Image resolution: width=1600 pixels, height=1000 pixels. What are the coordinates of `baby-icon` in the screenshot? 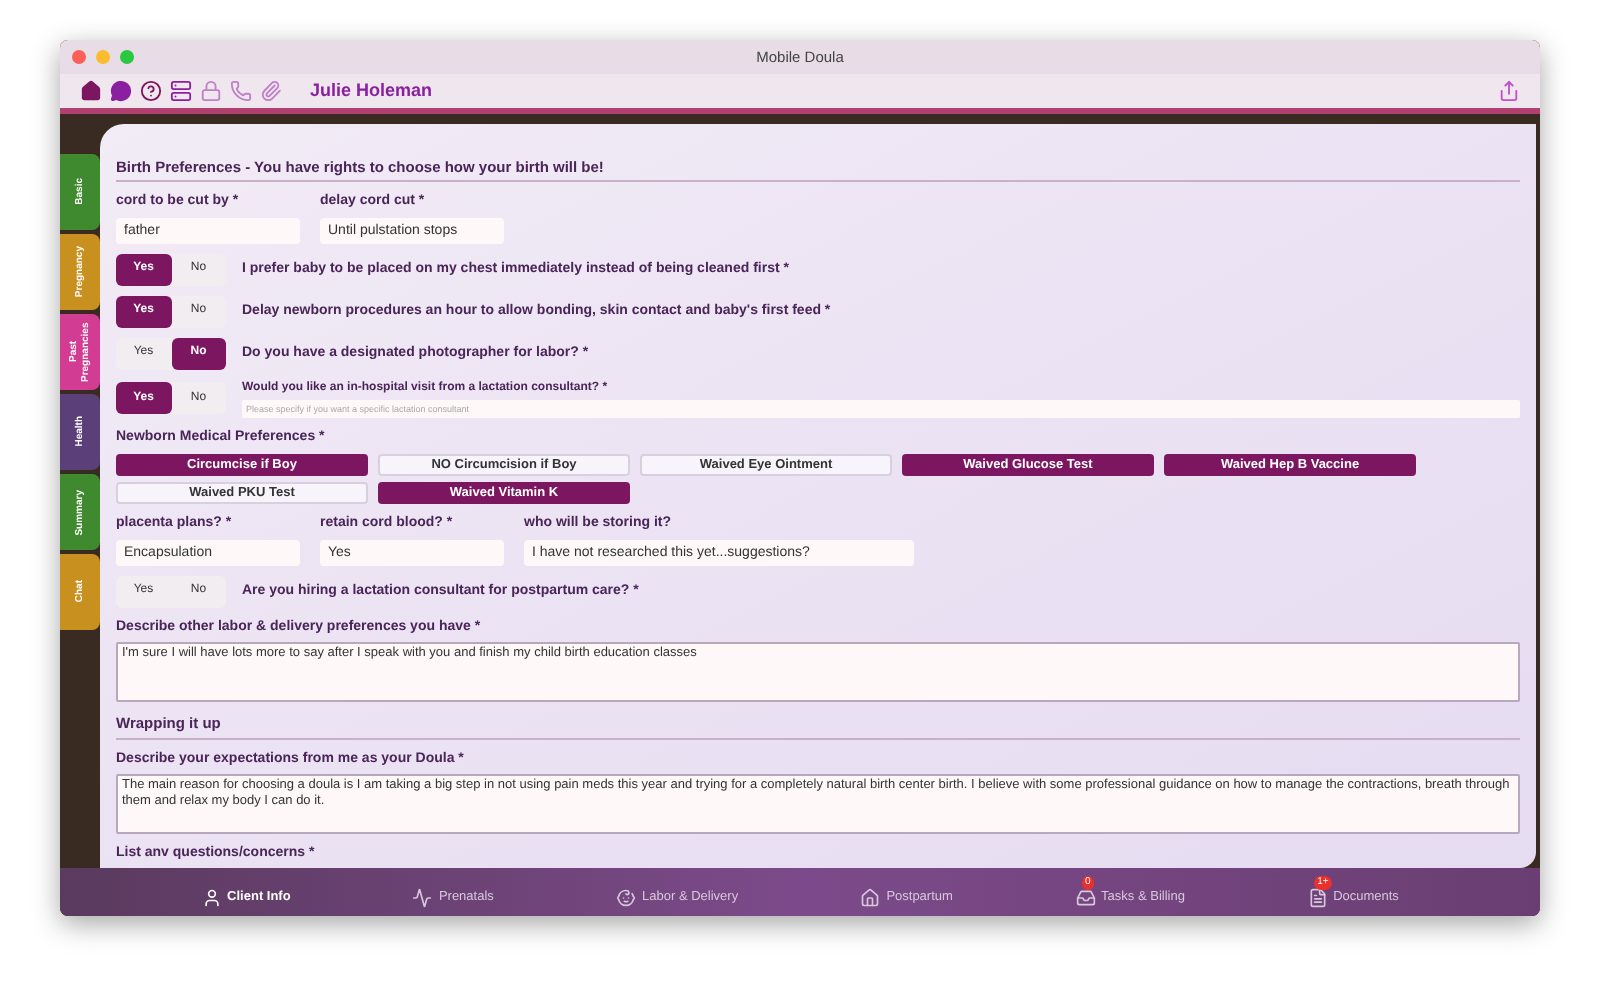 It's located at (626, 897).